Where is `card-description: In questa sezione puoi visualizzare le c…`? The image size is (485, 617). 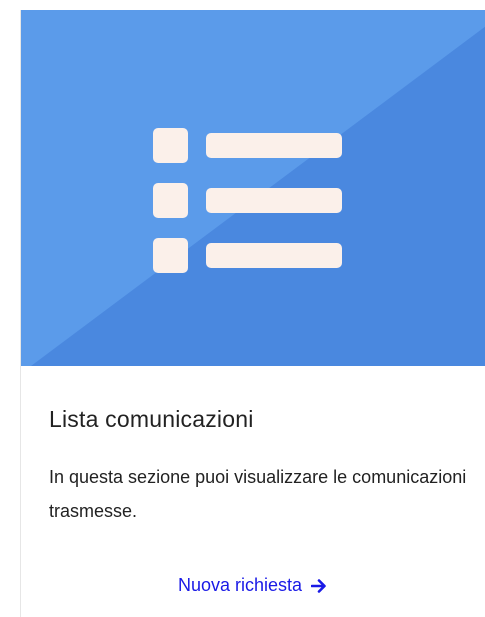
card-description: In questa sezione puoi visualizzare le c… is located at coordinates (258, 494).